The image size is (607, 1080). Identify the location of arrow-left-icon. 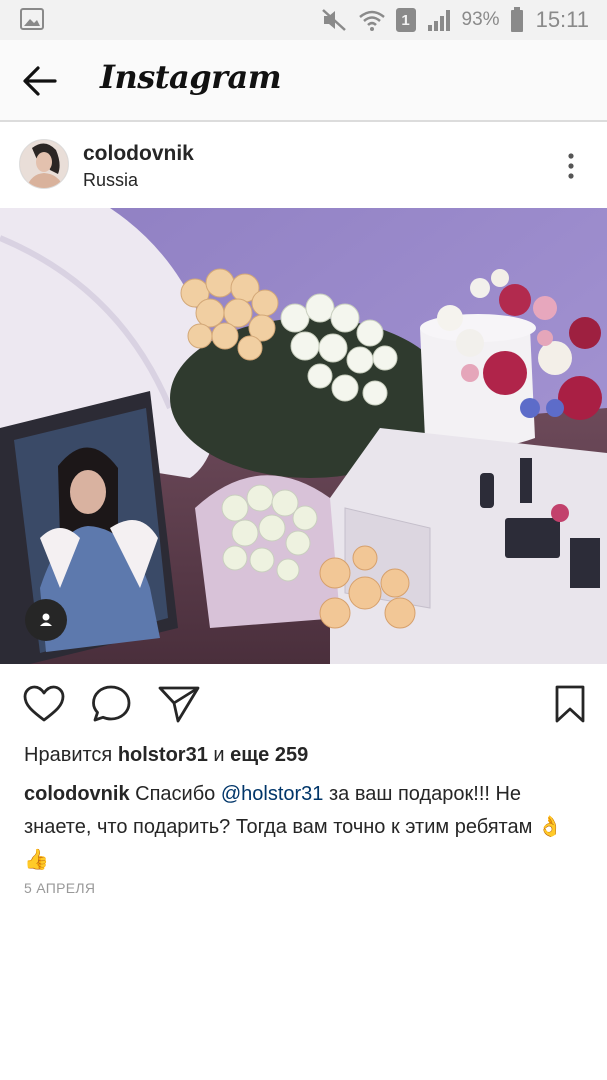
(40, 81).